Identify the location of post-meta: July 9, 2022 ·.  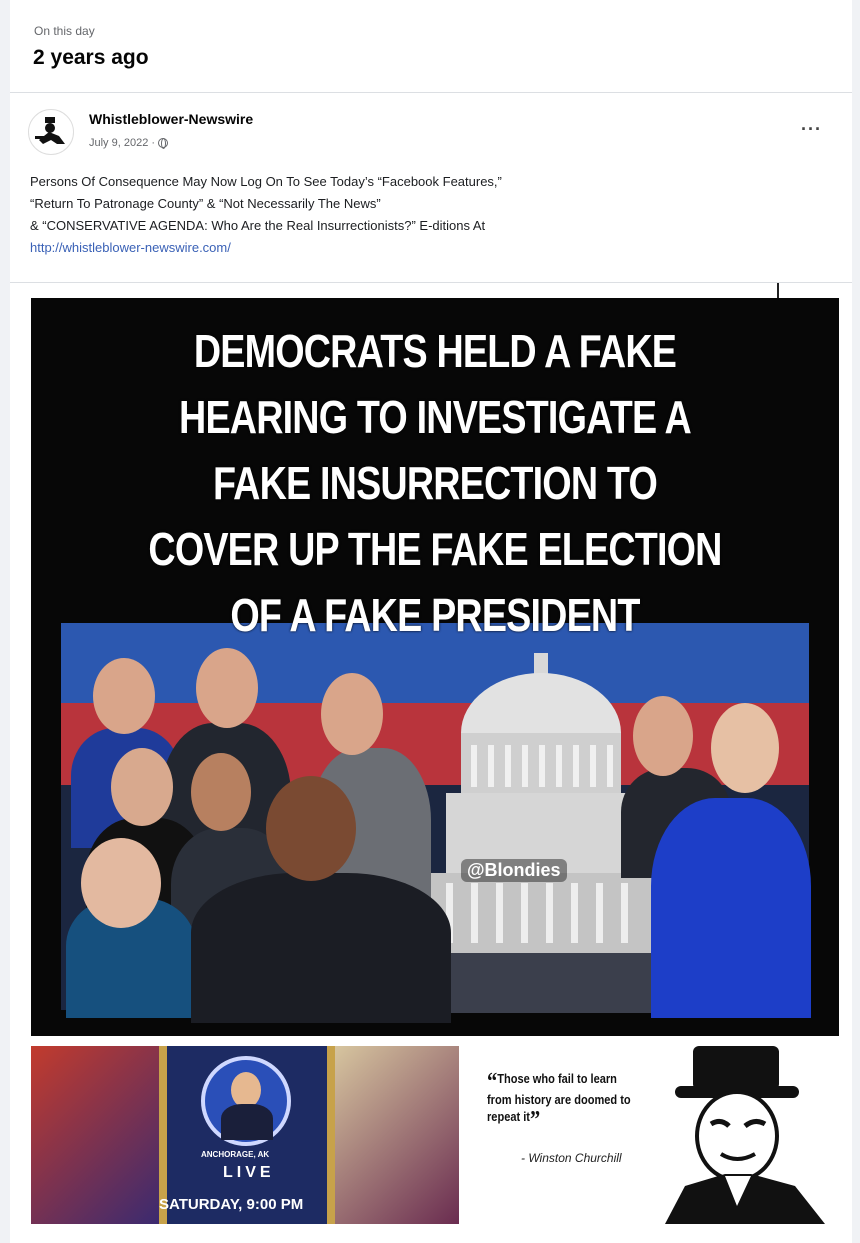
(129, 143).